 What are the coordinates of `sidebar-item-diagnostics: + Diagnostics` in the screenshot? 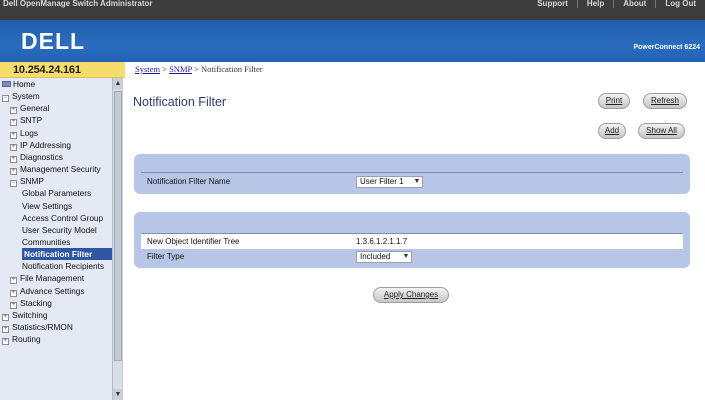 It's located at (61, 157).